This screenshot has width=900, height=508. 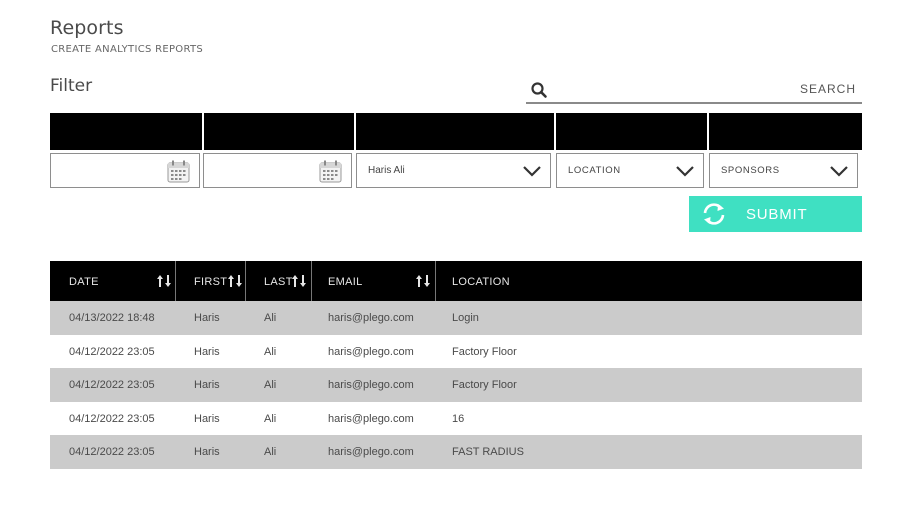 What do you see at coordinates (481, 282) in the screenshot?
I see `column-header-label: LOCATION` at bounding box center [481, 282].